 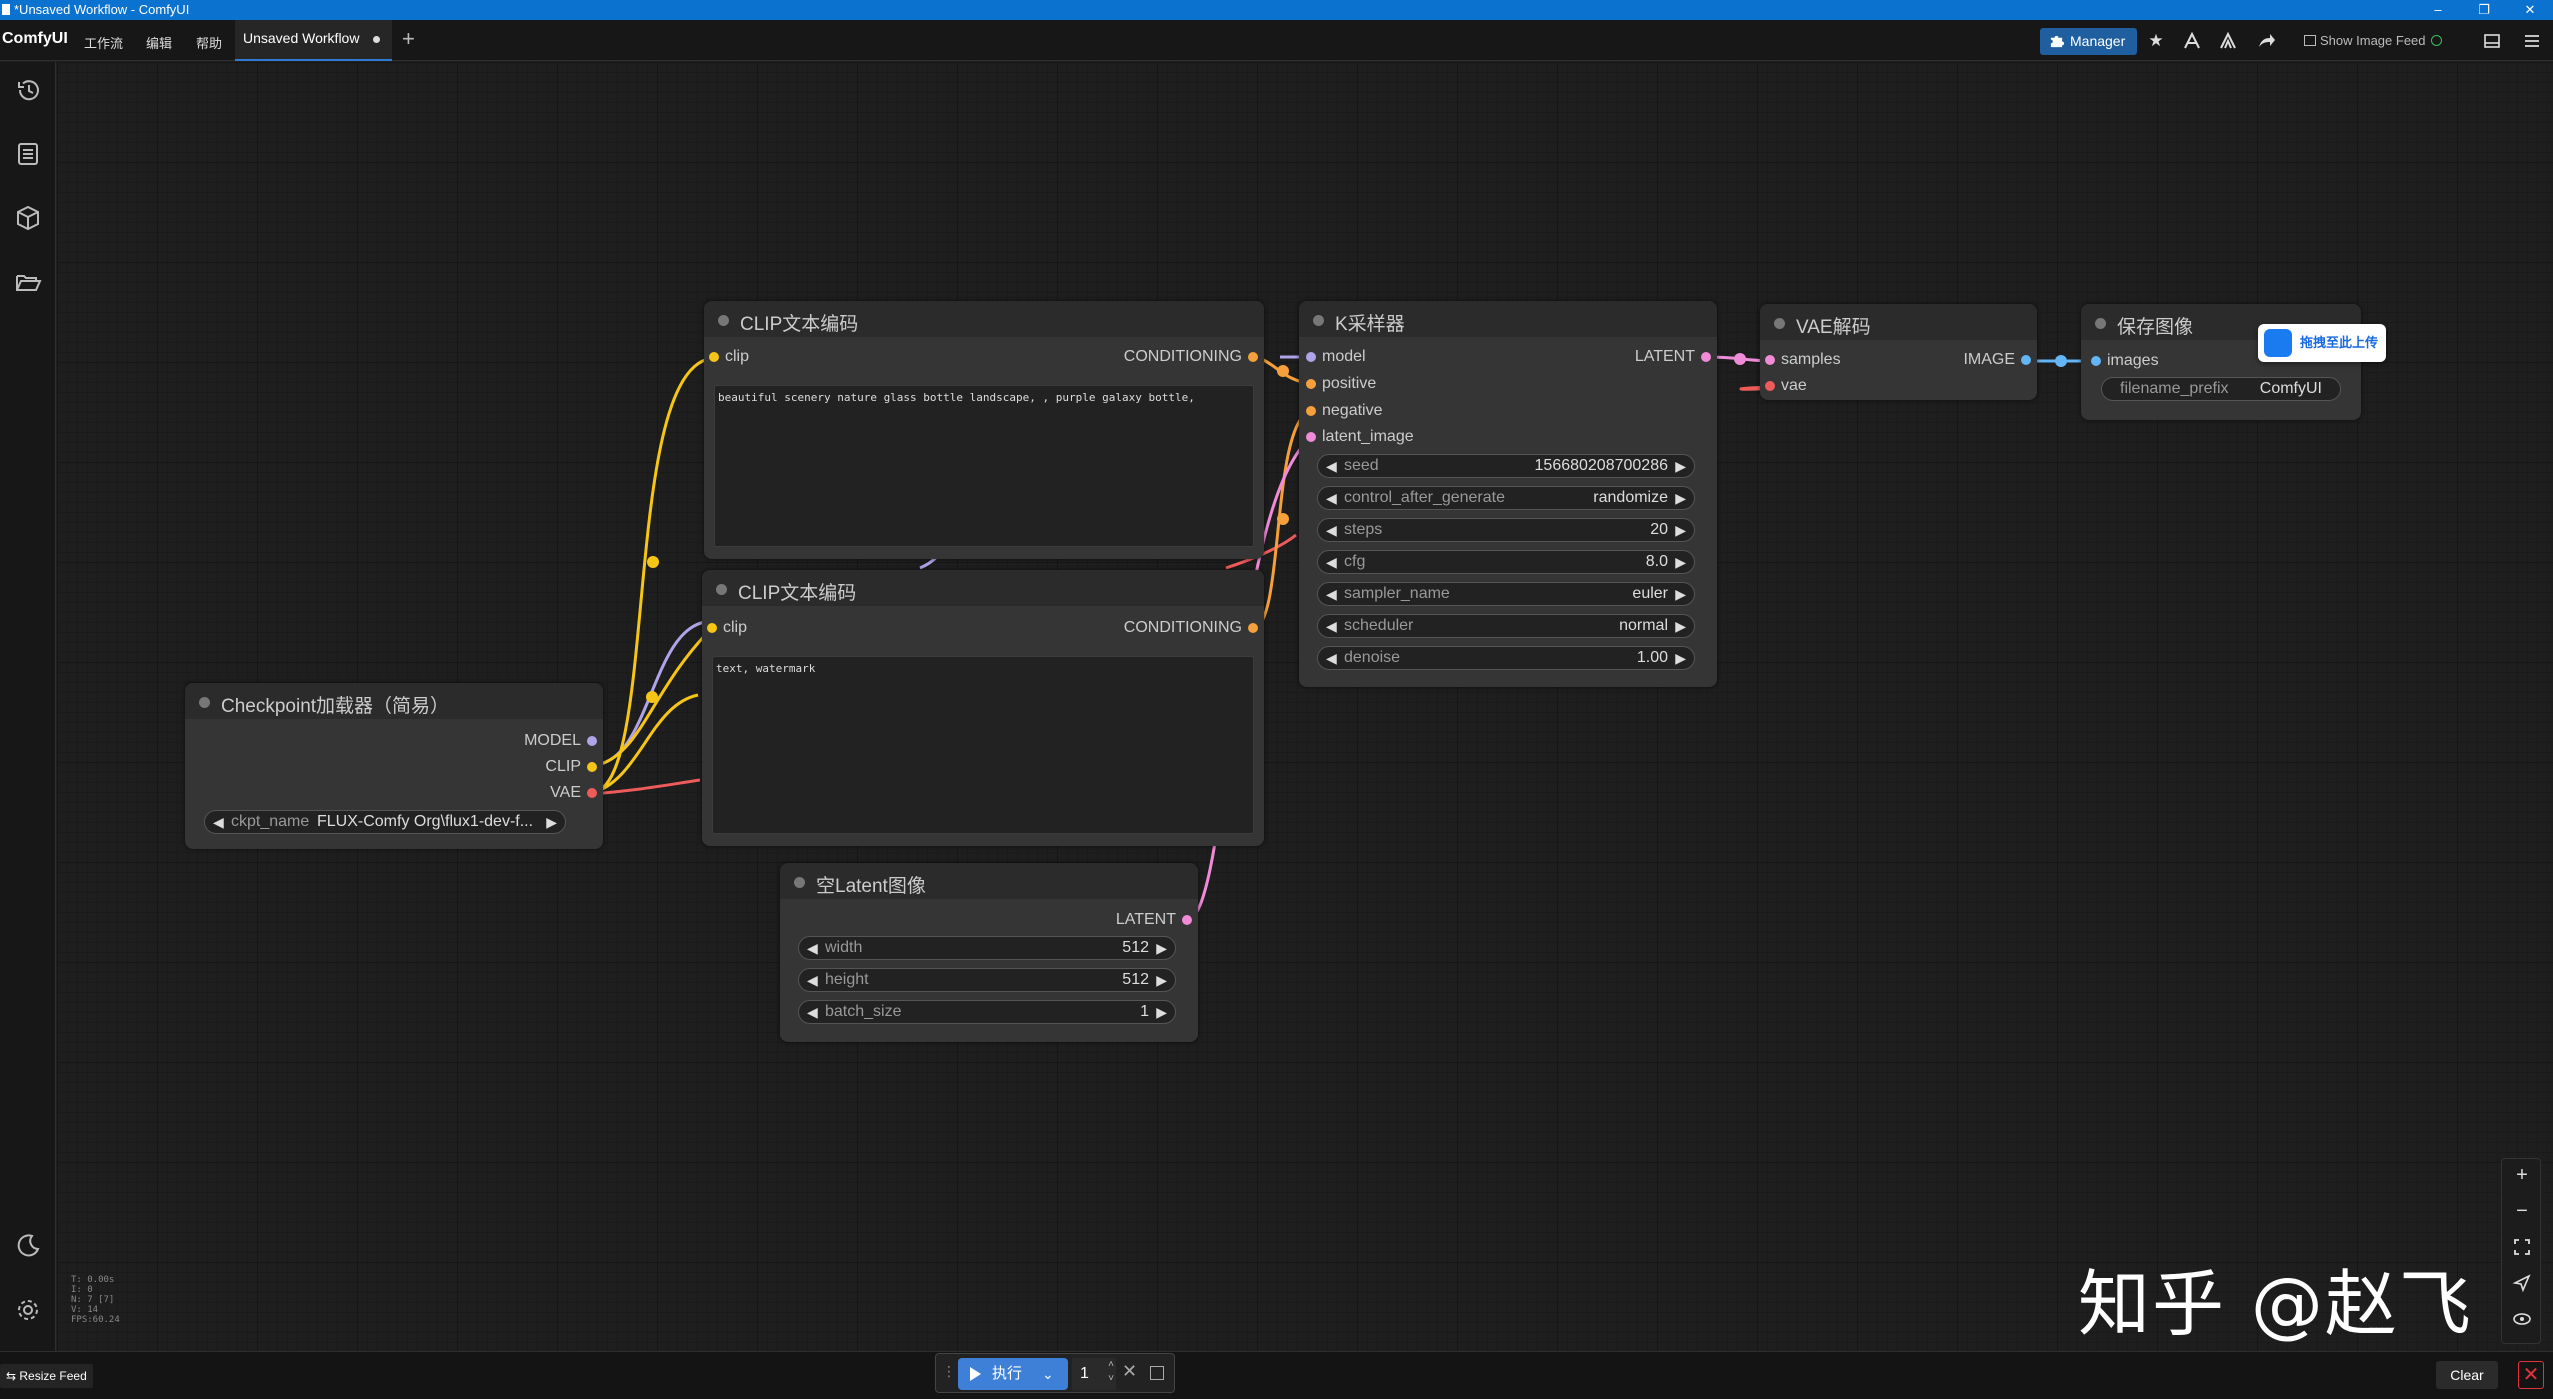 I want to click on input-latent-image: latent_image, so click(x=1360, y=437).